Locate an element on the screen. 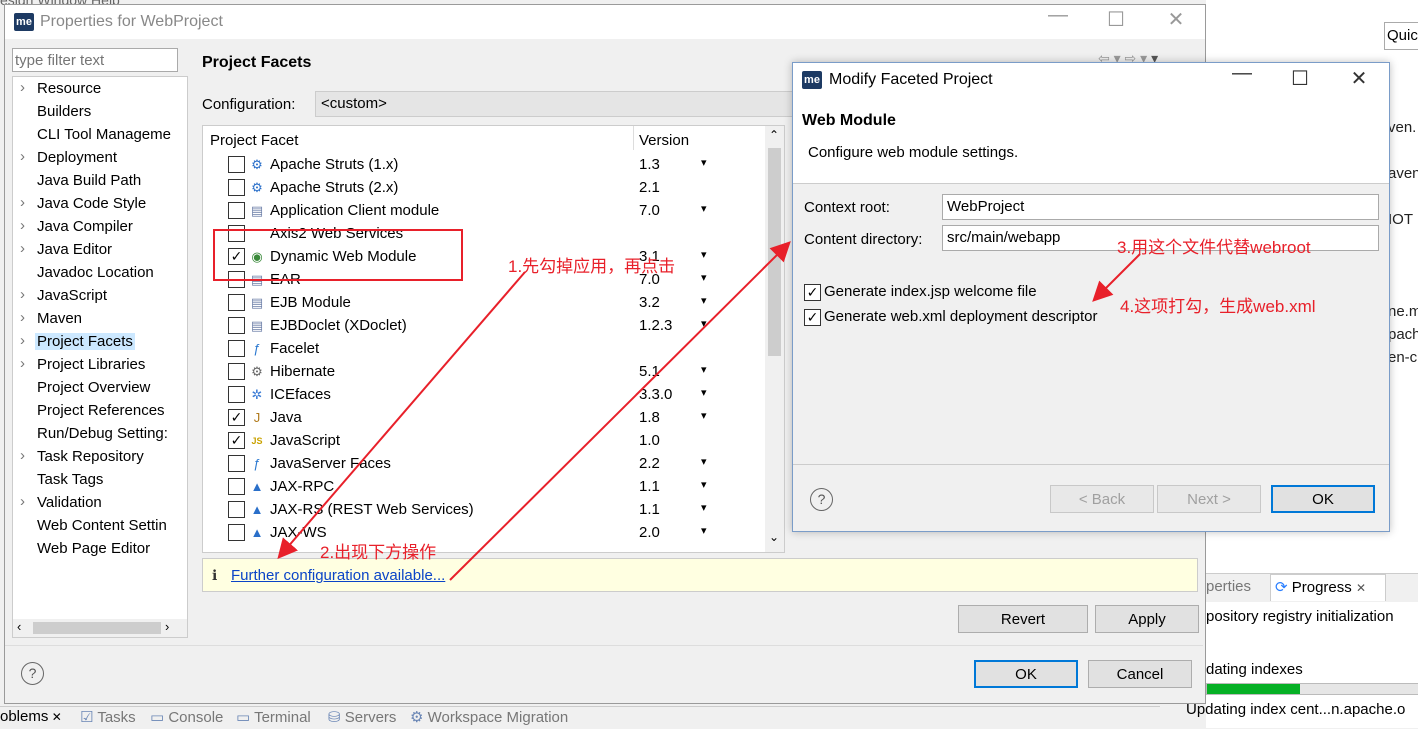 The image size is (1418, 729). arrow-to-further-config is located at coordinates (401, 415).